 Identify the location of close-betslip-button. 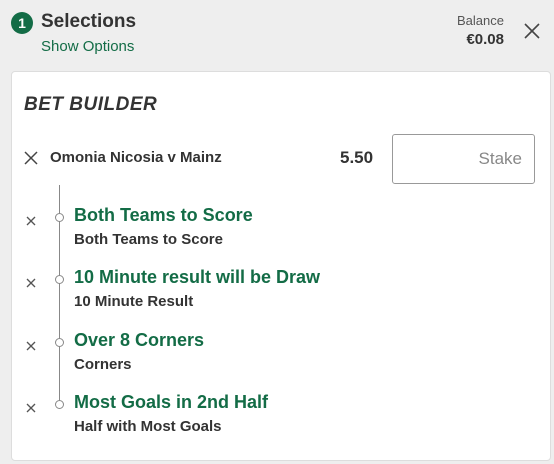
(532, 31).